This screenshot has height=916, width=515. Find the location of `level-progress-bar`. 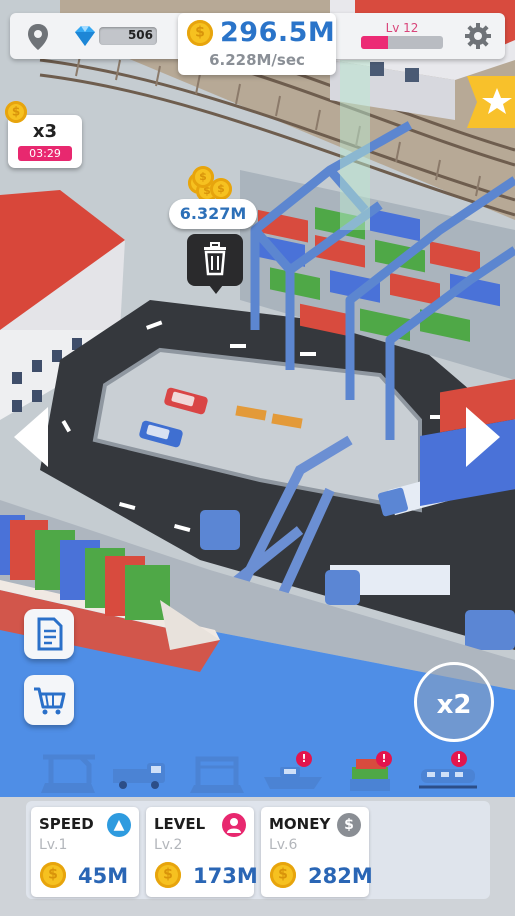

level-progress-bar is located at coordinates (402, 42).